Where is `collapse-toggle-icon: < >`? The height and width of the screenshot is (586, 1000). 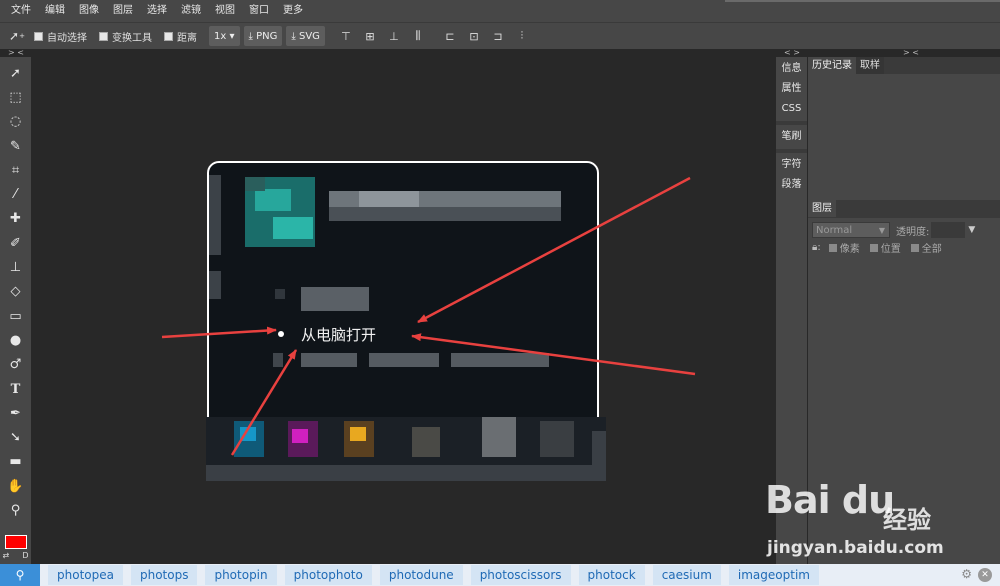 collapse-toggle-icon: < > is located at coordinates (792, 53).